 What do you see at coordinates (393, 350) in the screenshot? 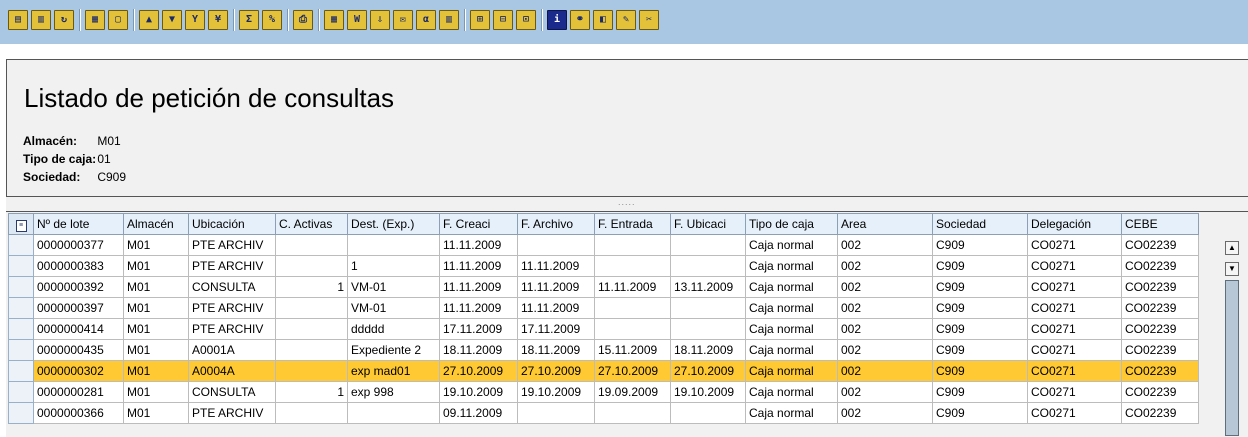
I see `table-cell: Expediente 2` at bounding box center [393, 350].